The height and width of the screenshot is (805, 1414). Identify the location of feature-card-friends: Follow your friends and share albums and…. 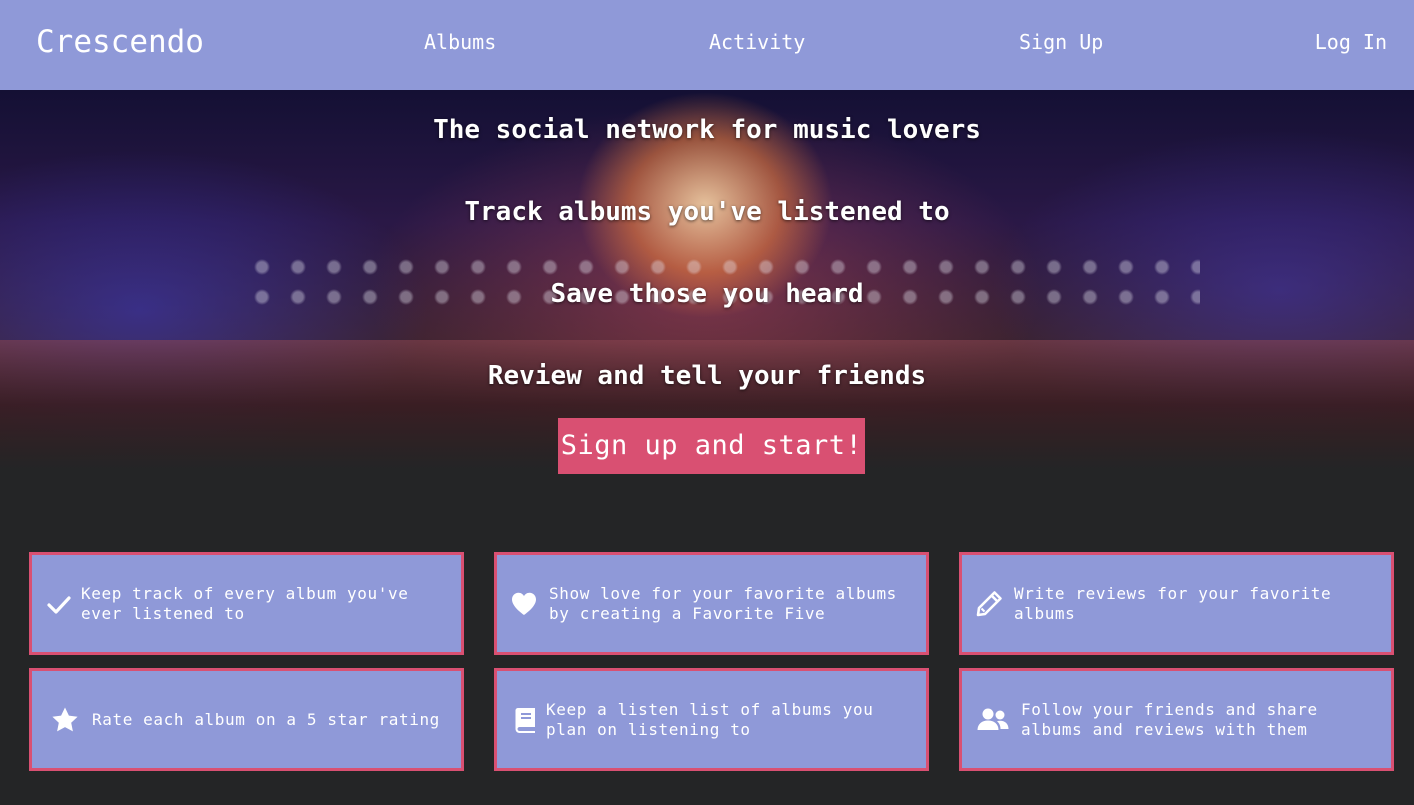
(1176, 719).